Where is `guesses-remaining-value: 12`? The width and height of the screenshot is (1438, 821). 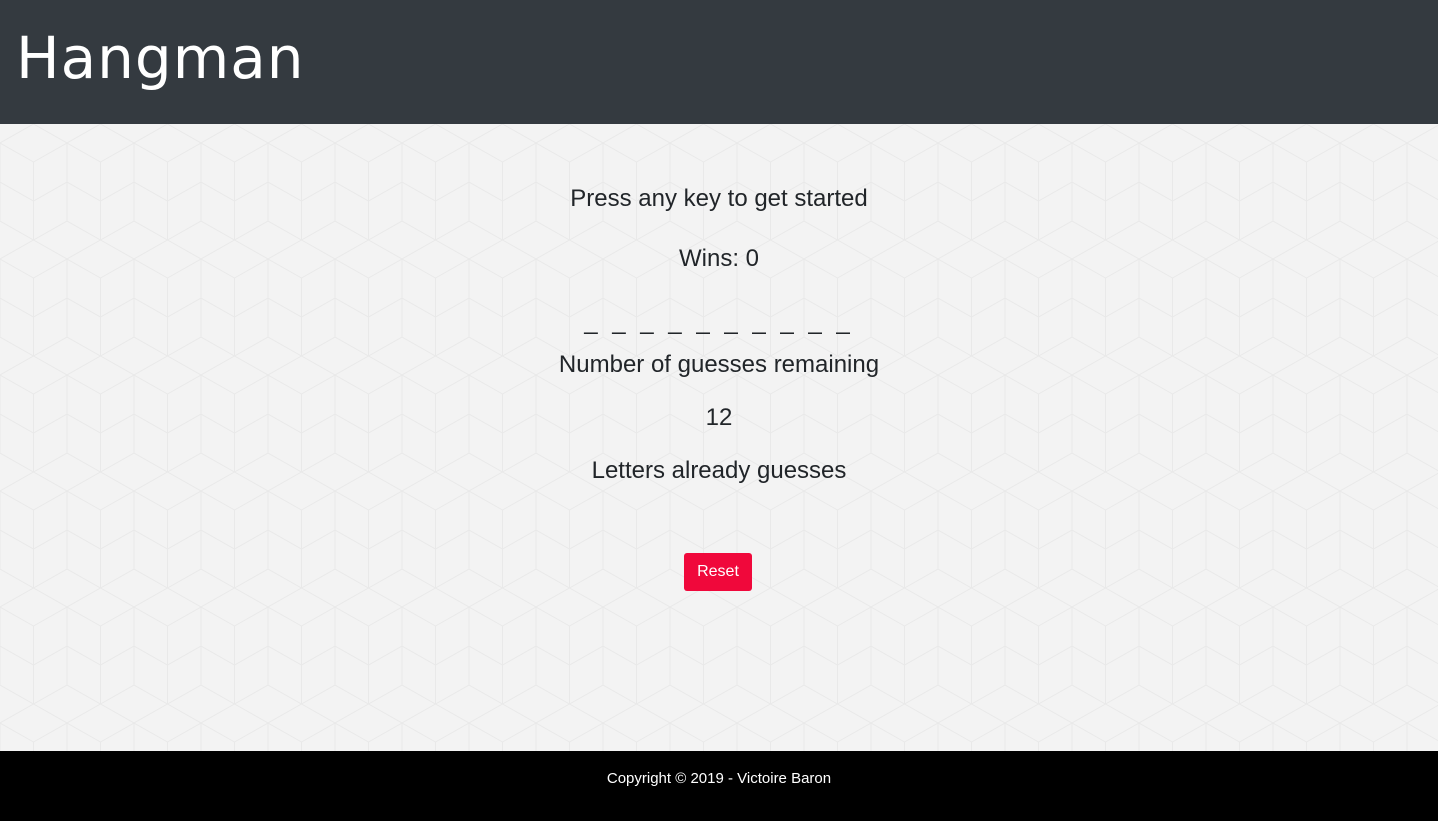 guesses-remaining-value: 12 is located at coordinates (719, 417).